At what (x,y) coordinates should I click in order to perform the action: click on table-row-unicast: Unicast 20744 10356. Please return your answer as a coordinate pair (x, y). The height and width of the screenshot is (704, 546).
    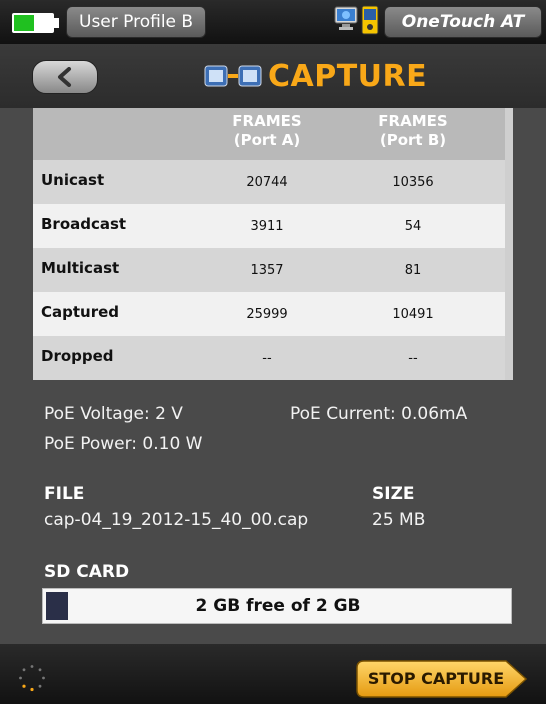
    Looking at the image, I should click on (269, 182).